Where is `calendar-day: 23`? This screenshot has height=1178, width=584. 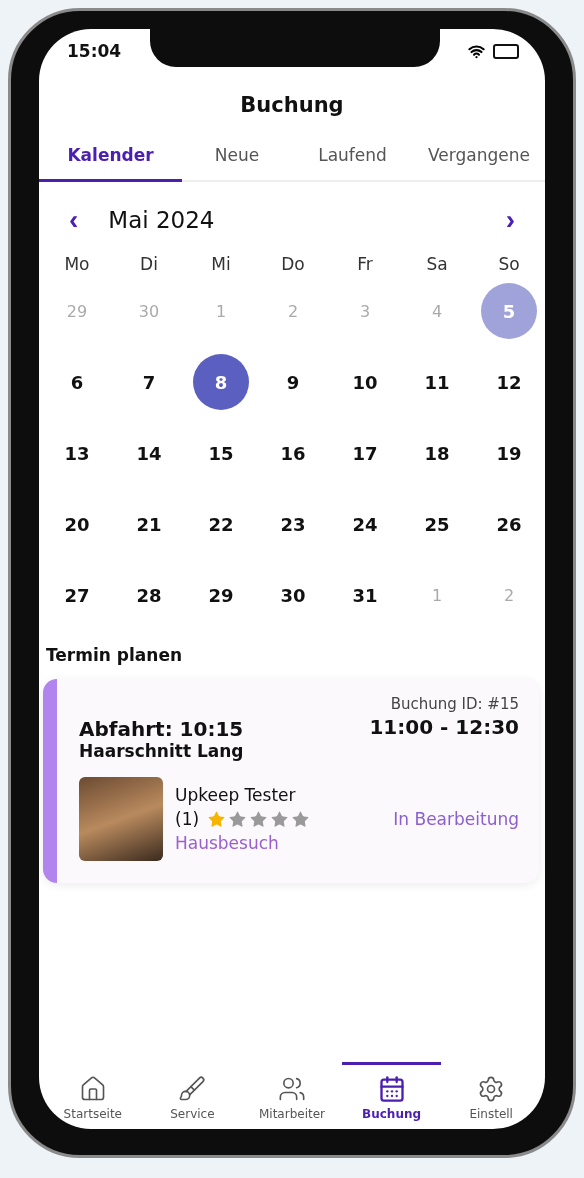 calendar-day: 23 is located at coordinates (293, 524).